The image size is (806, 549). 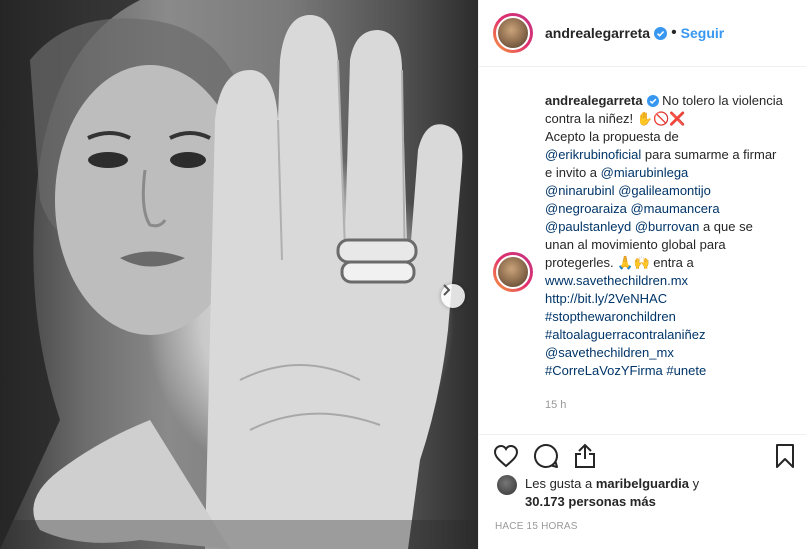 What do you see at coordinates (580, 190) in the screenshot?
I see `mention-link: @ninarubinl` at bounding box center [580, 190].